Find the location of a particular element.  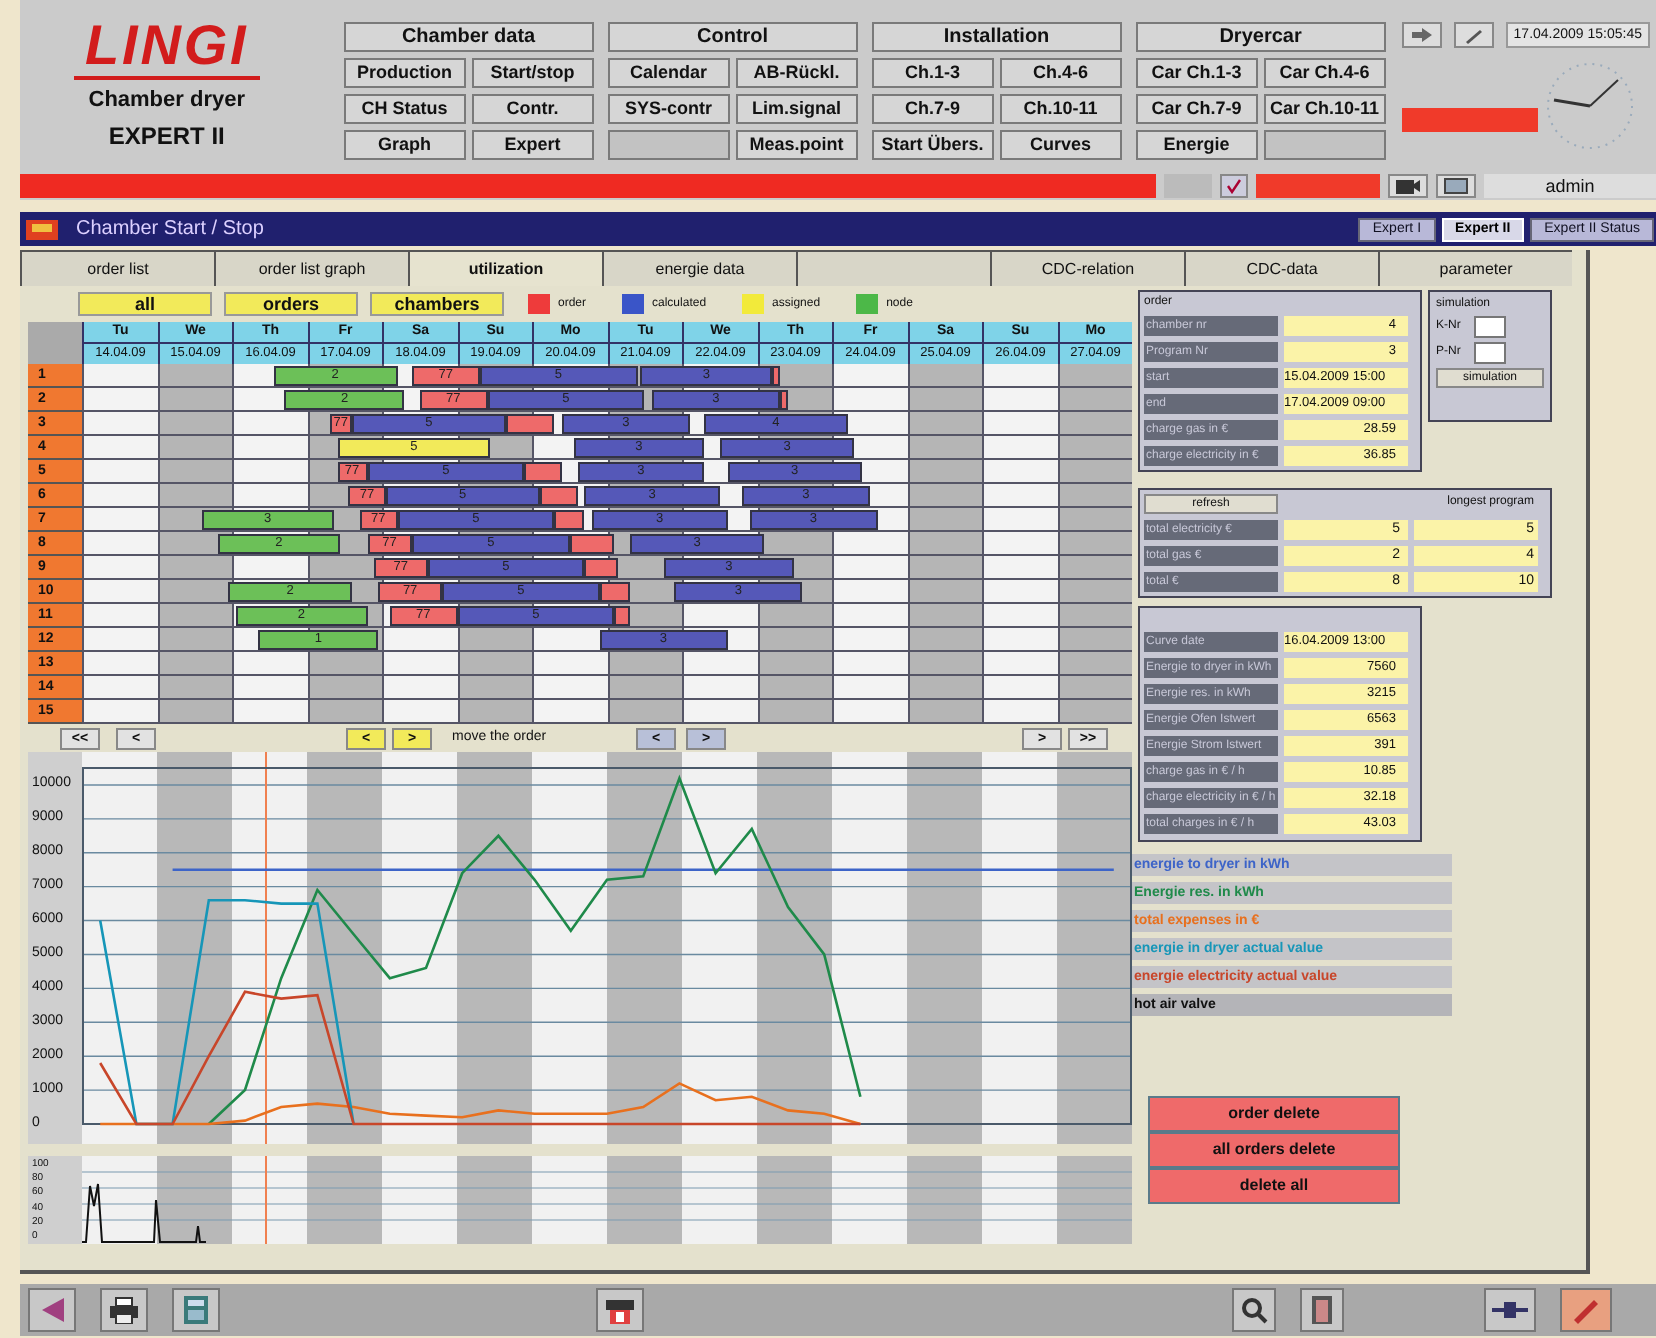

filter-button: chambers is located at coordinates (437, 304).